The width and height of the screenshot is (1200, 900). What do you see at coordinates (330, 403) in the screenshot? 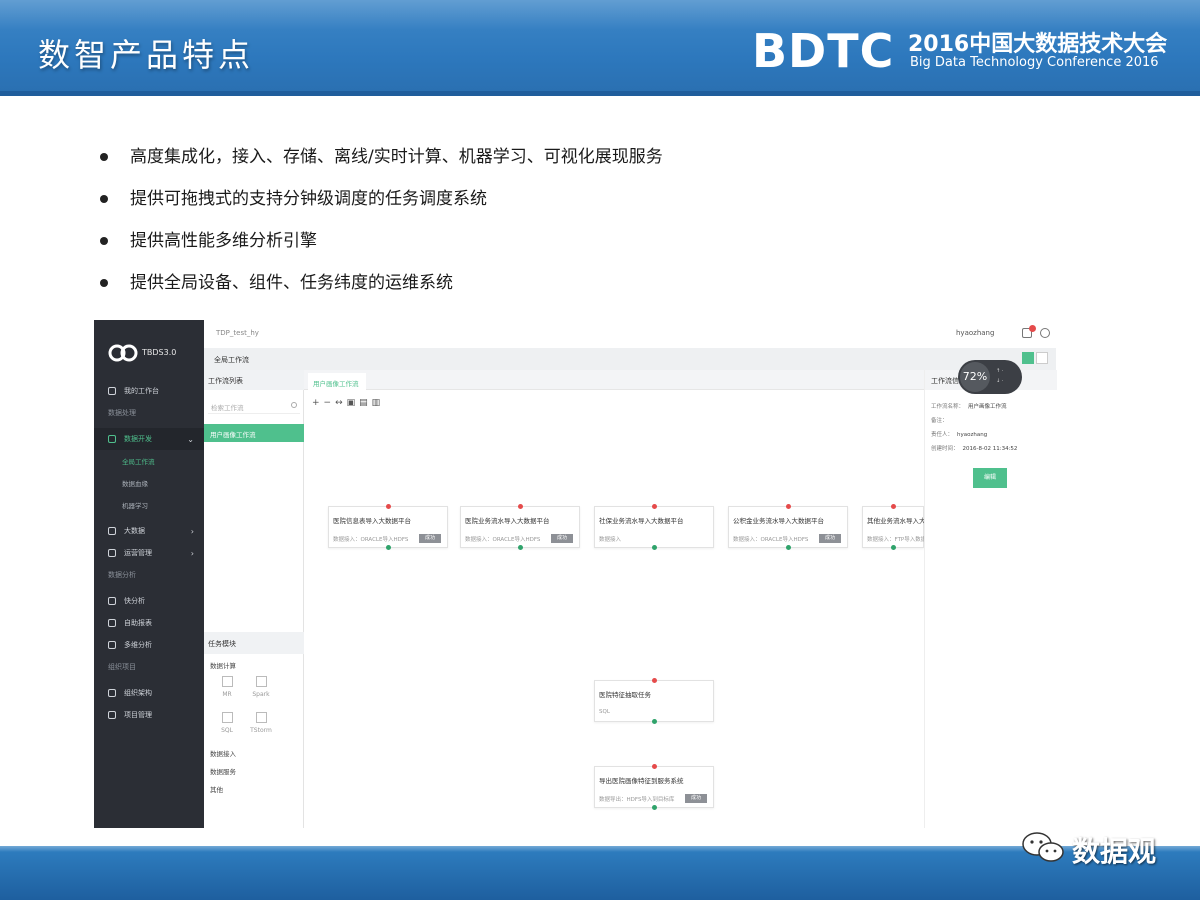
I see `zoom-out-icon: −` at bounding box center [330, 403].